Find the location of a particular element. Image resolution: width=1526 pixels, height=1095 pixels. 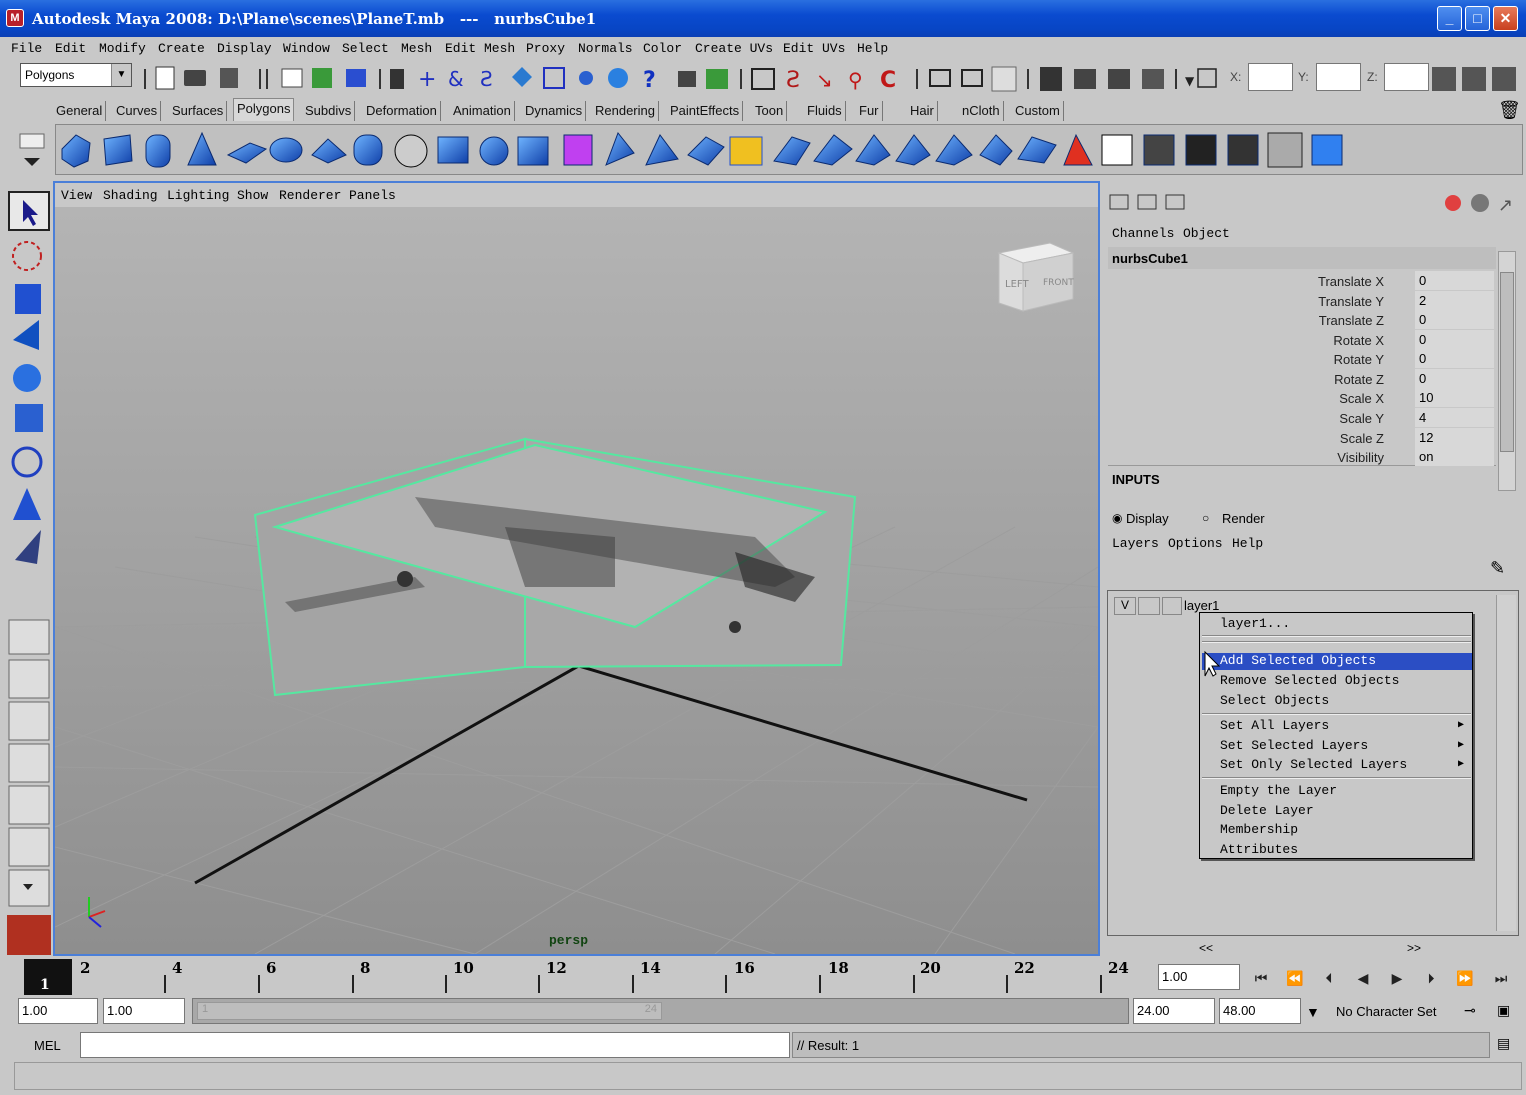

current-frame-marker: 1 is located at coordinates (48, 977).